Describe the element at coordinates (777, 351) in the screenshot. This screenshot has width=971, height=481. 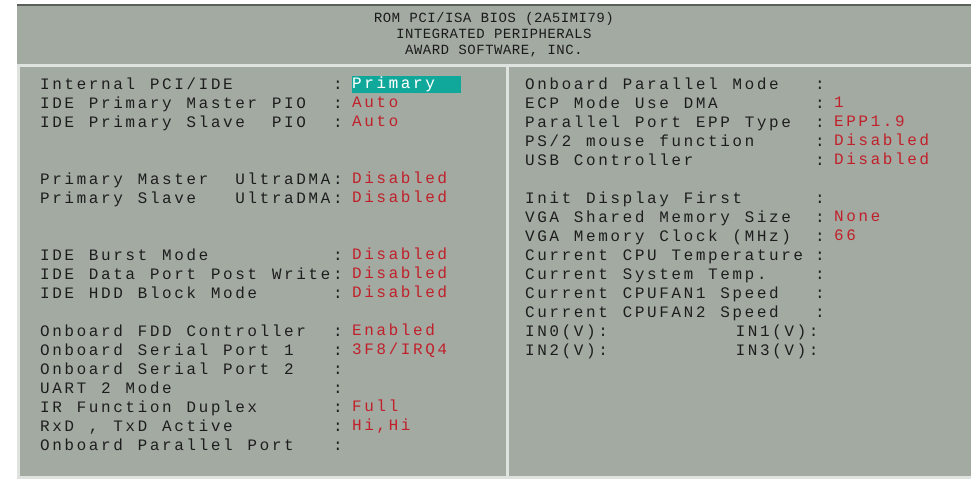
I see `voltage-label: IN3(V):` at that location.